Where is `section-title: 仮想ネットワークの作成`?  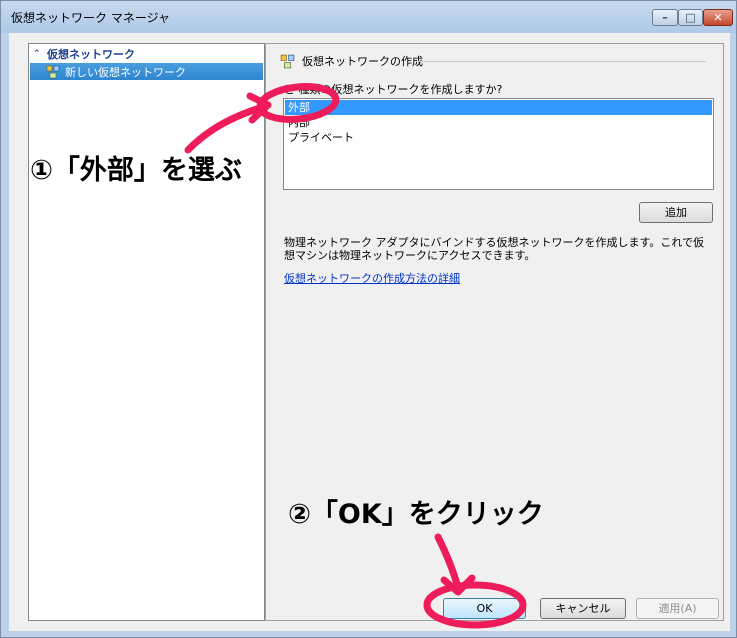
section-title: 仮想ネットワークの作成 is located at coordinates (351, 61).